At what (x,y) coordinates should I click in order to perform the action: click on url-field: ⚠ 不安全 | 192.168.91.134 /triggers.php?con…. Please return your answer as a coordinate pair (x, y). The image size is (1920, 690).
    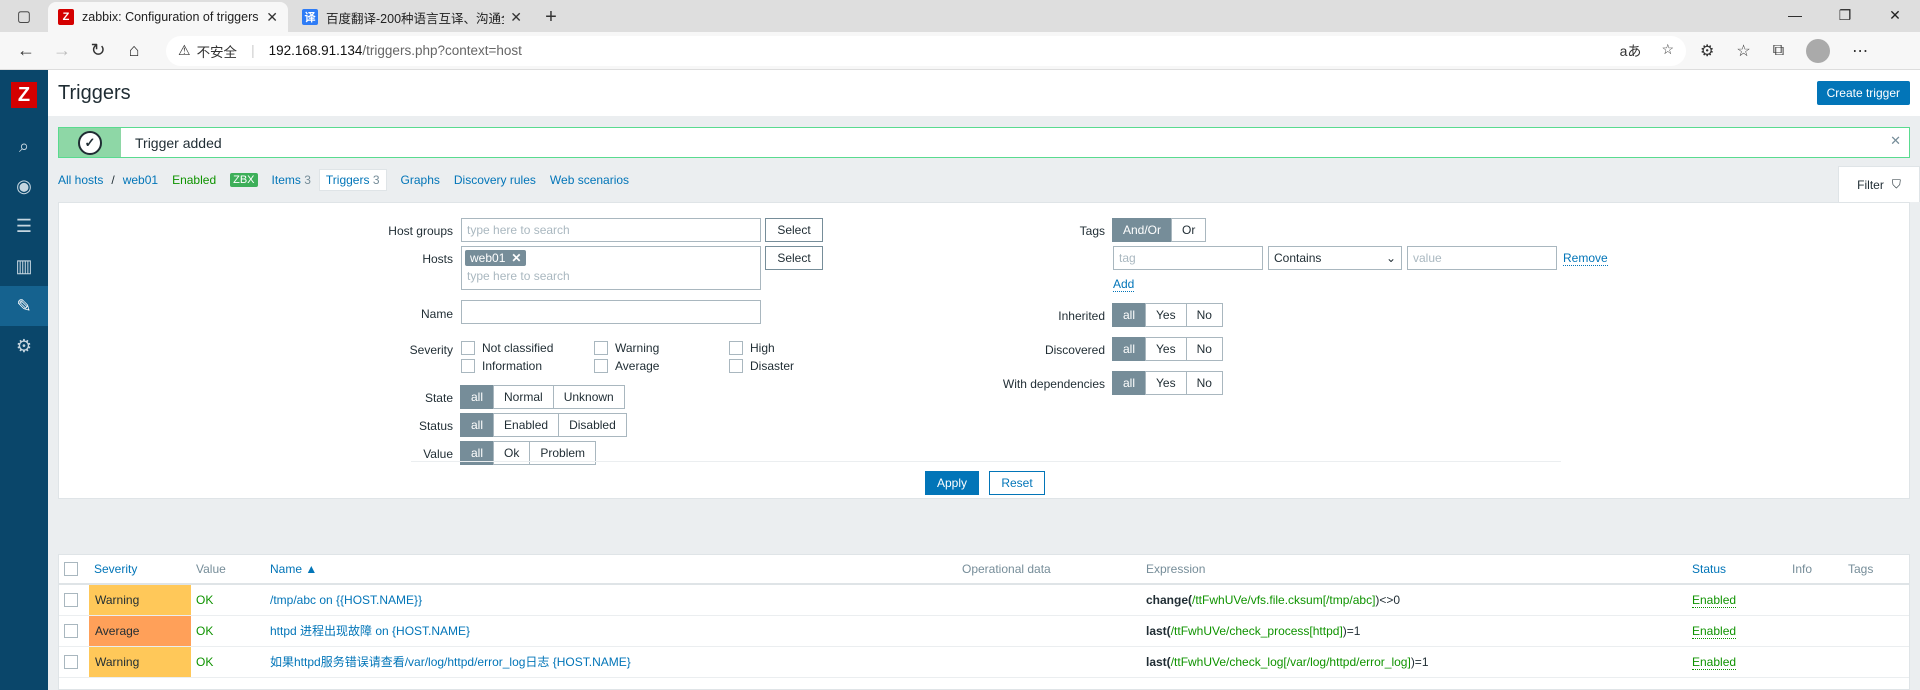
    Looking at the image, I should click on (926, 50).